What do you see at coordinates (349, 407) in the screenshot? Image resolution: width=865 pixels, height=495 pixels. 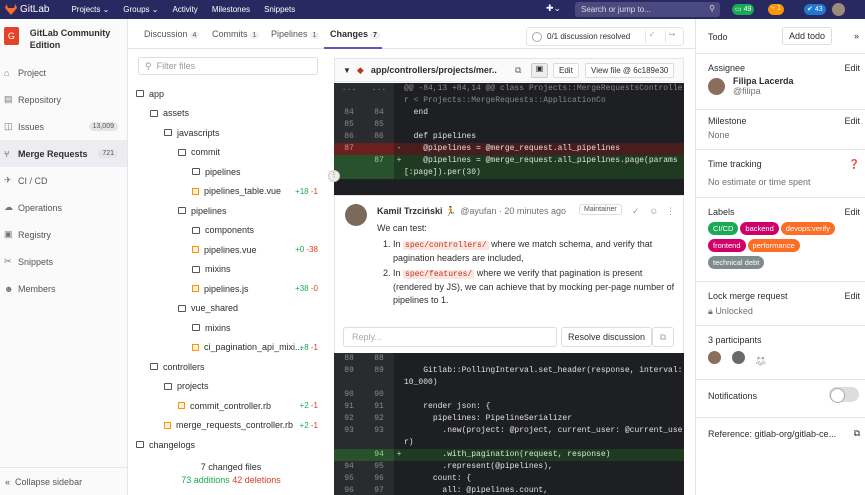 I see `line-number: 91` at bounding box center [349, 407].